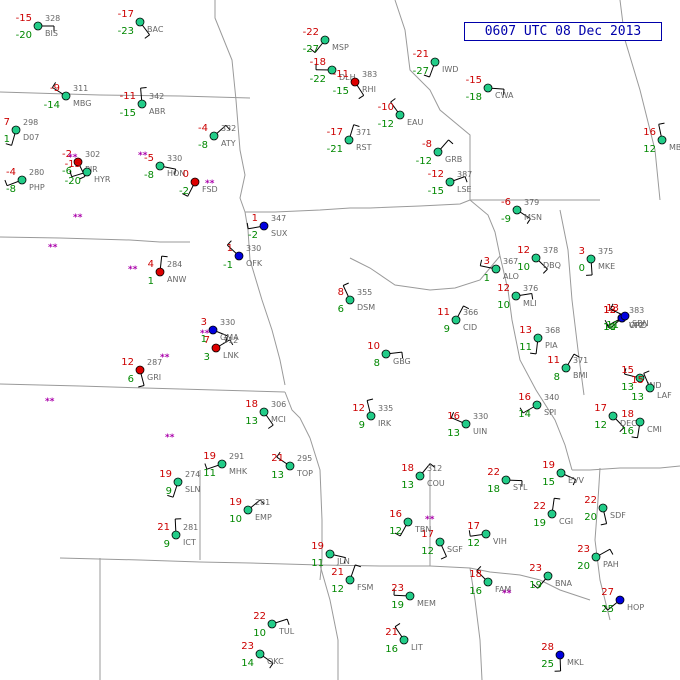  Describe the element at coordinates (143, 88) in the screenshot. I see `wind-barb-feather` at that location.